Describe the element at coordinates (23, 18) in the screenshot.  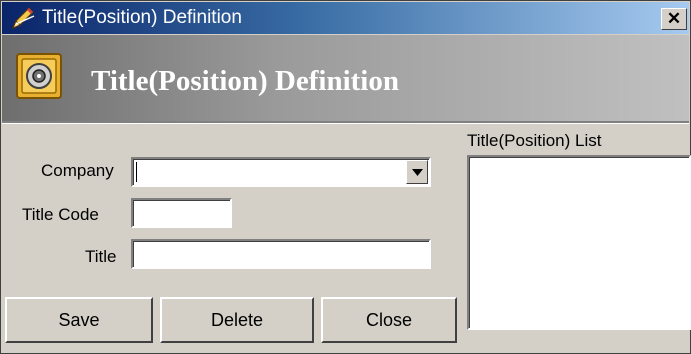
I see `pencil-icon` at that location.